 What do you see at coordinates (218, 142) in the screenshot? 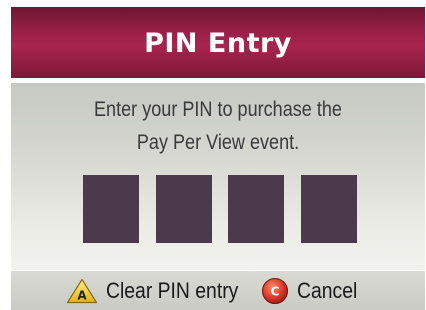
I see `pin-prompt-line-2: Pay Per View event.` at bounding box center [218, 142].